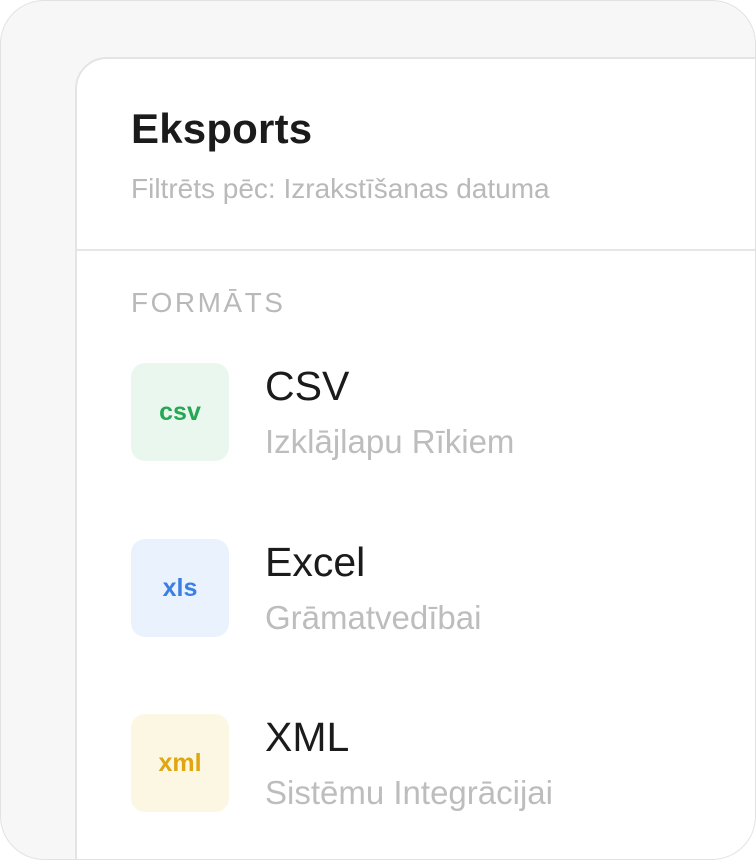 Image resolution: width=756 pixels, height=860 pixels. What do you see at coordinates (441, 764) in the screenshot?
I see `format-option-xml: xml XML Sistēmu Integrācijai` at bounding box center [441, 764].